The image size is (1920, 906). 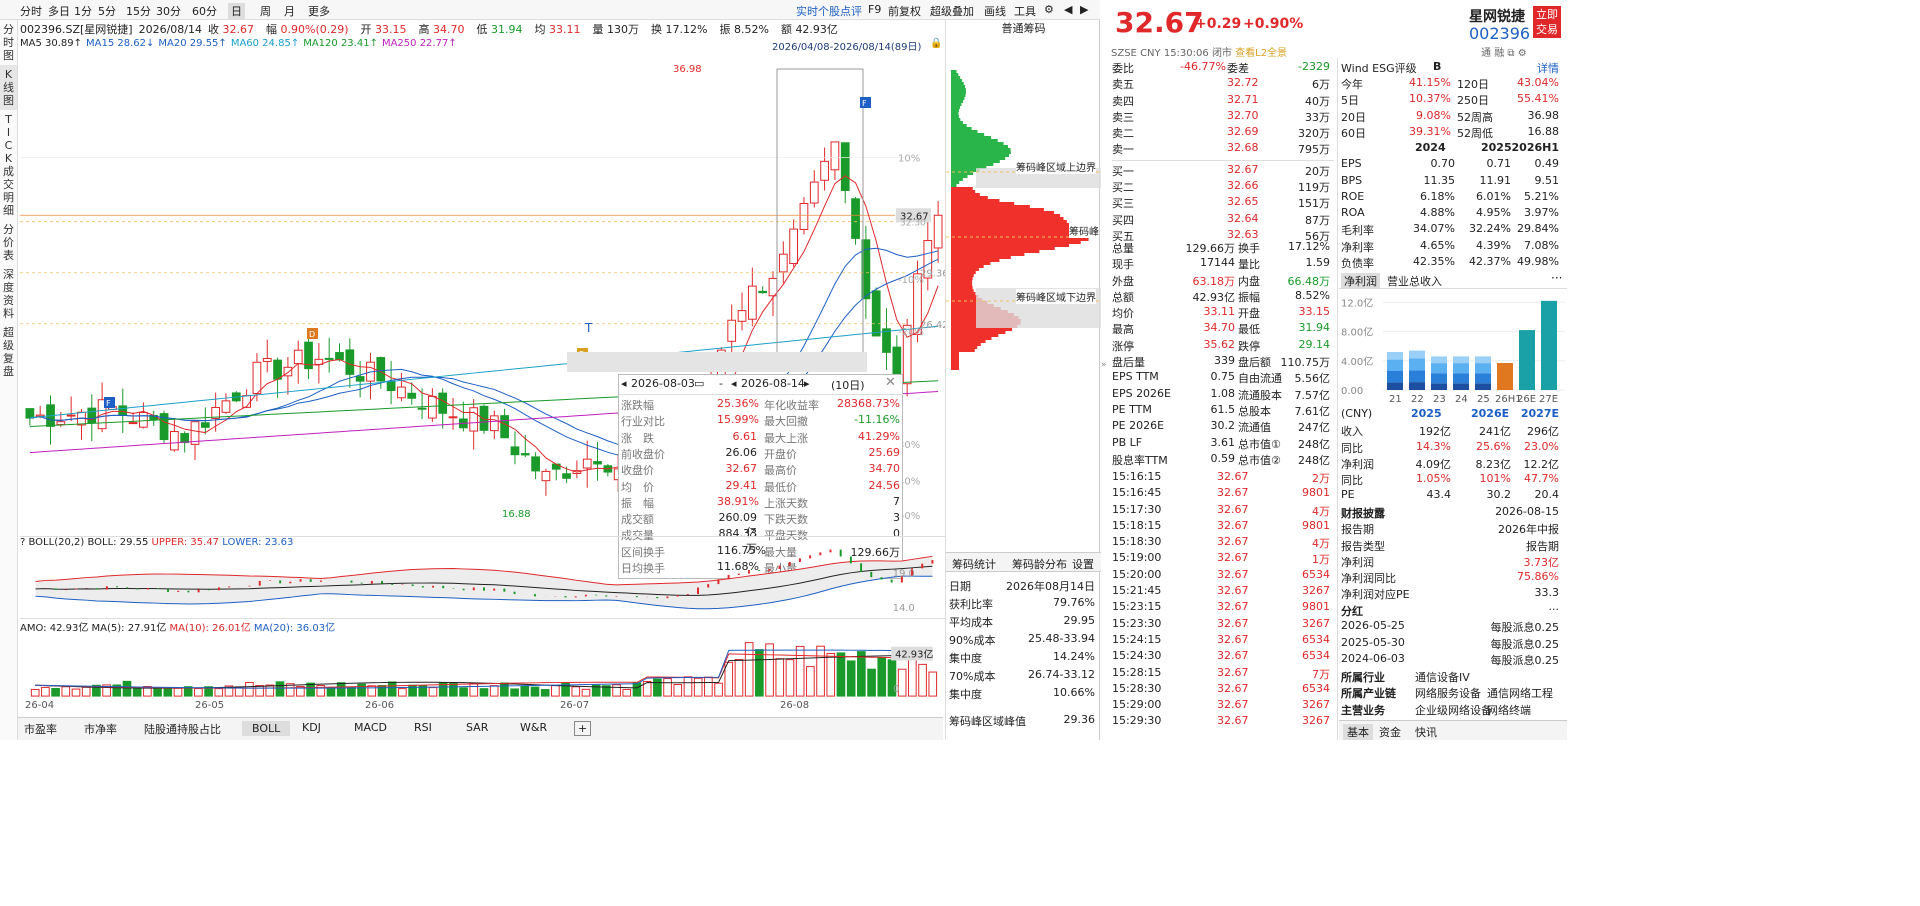 I want to click on ma-2: MA20 29.55↑, so click(x=192, y=43).